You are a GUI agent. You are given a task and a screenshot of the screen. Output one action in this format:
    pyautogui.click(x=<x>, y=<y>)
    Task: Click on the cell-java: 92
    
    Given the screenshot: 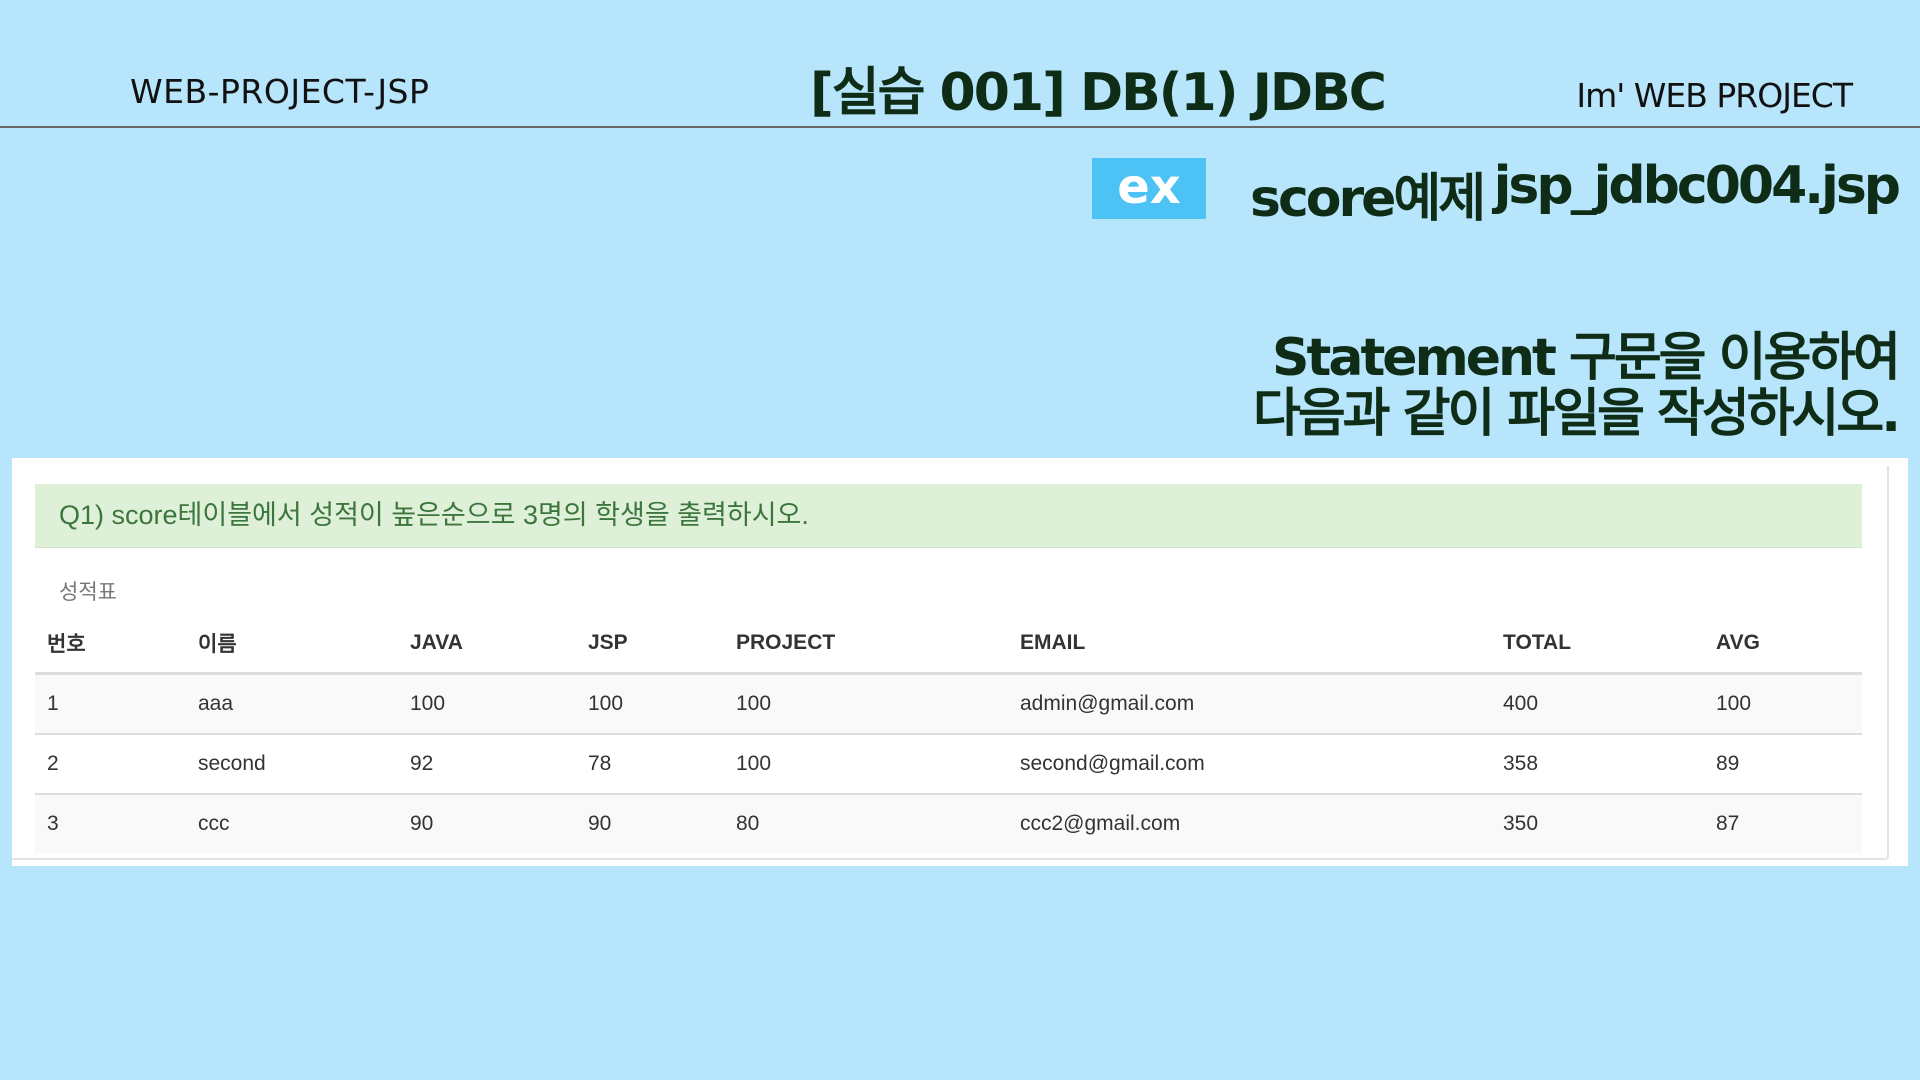 What is the action you would take?
    pyautogui.click(x=487, y=764)
    